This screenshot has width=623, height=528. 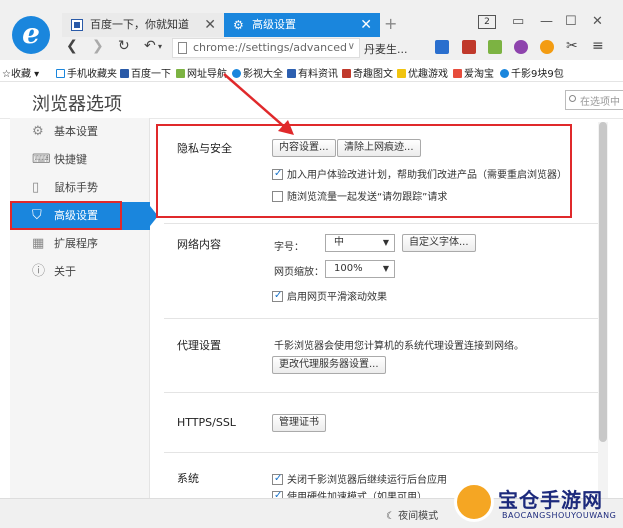 What do you see at coordinates (302, 25) in the screenshot?
I see `tab-advanced-settings: ⚙ 高级设置 ✕` at bounding box center [302, 25].